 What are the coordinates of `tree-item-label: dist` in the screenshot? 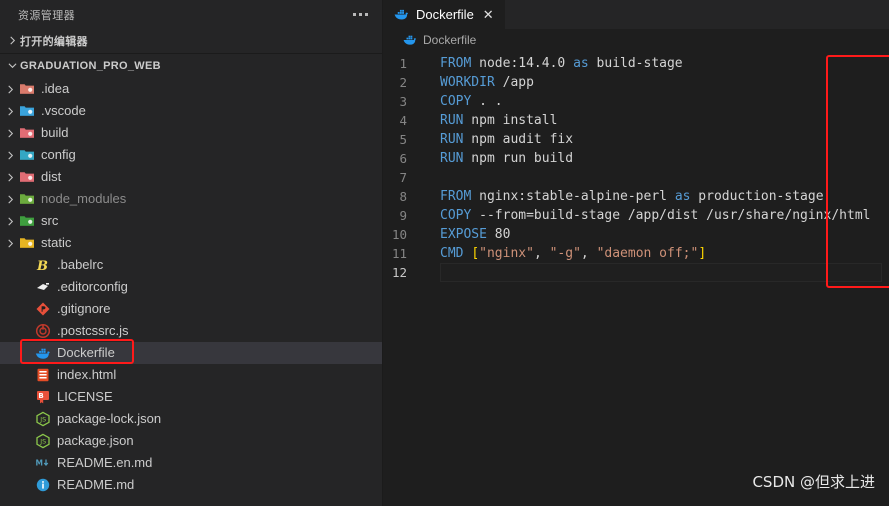 It's located at (51, 176).